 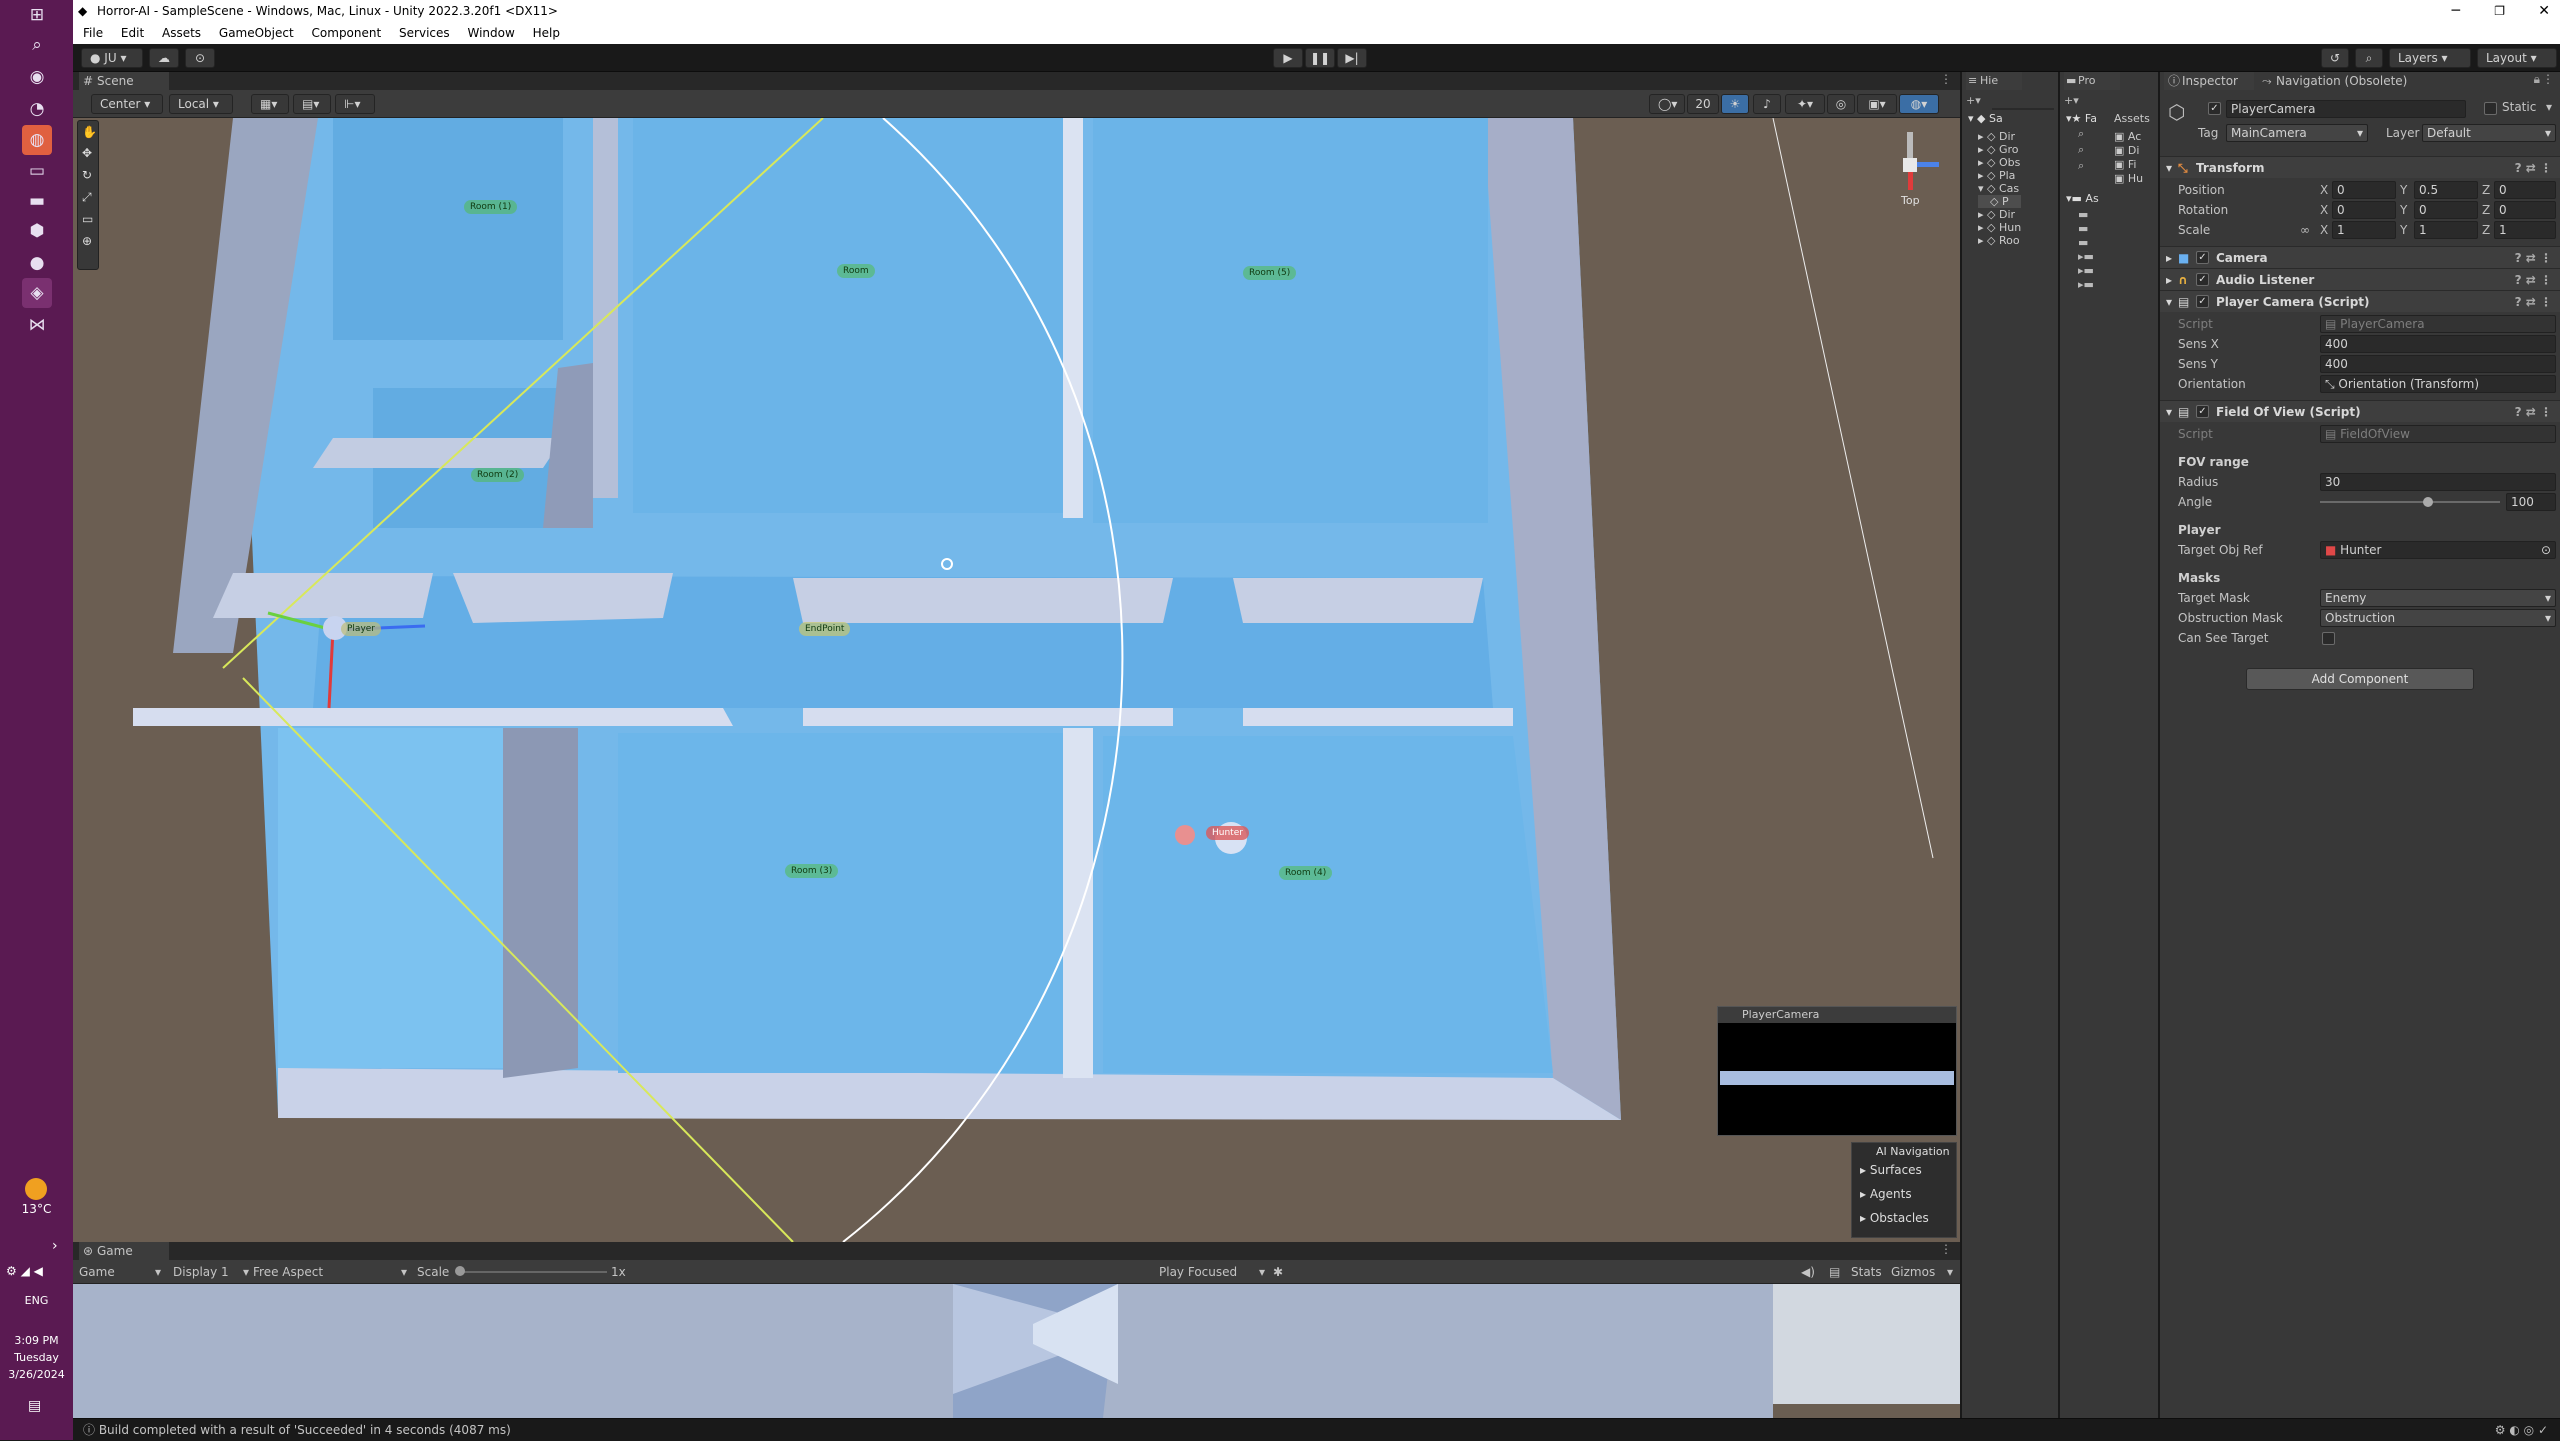 I want to click on list-item: ▸ ◇ Hun, so click(x=1999, y=227).